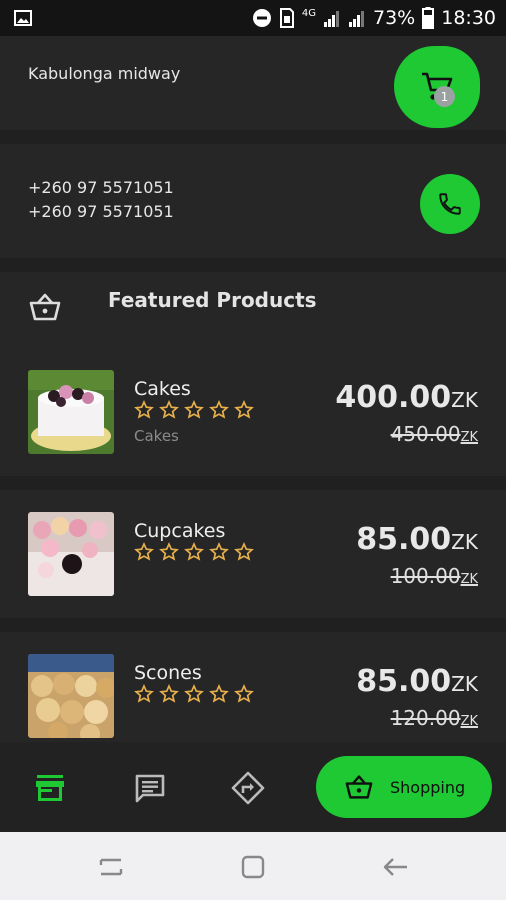 The height and width of the screenshot is (900, 506). Describe the element at coordinates (104, 73) in the screenshot. I see `store-address: Kabulonga midway` at that location.